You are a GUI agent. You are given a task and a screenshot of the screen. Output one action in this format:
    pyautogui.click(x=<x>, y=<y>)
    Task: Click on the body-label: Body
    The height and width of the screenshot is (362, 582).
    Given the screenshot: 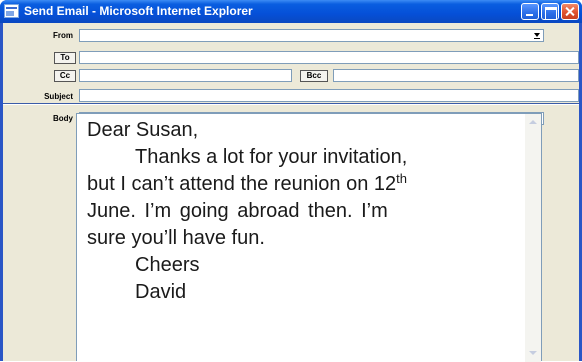 What is the action you would take?
    pyautogui.click(x=63, y=118)
    